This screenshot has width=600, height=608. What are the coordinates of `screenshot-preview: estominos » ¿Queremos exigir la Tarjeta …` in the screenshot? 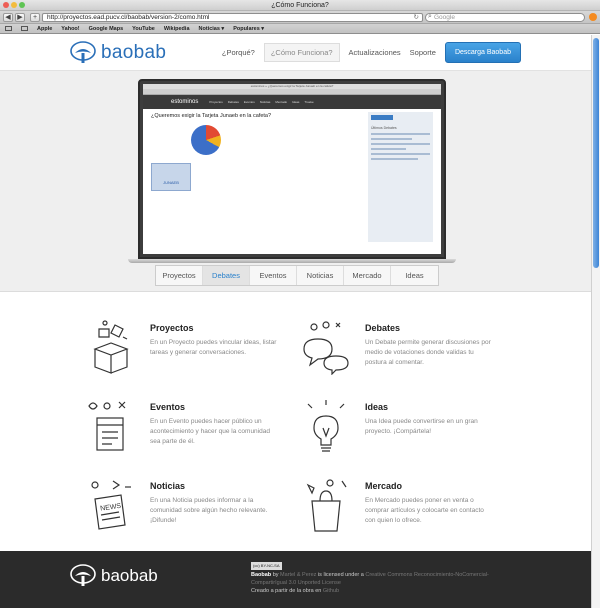 It's located at (292, 169).